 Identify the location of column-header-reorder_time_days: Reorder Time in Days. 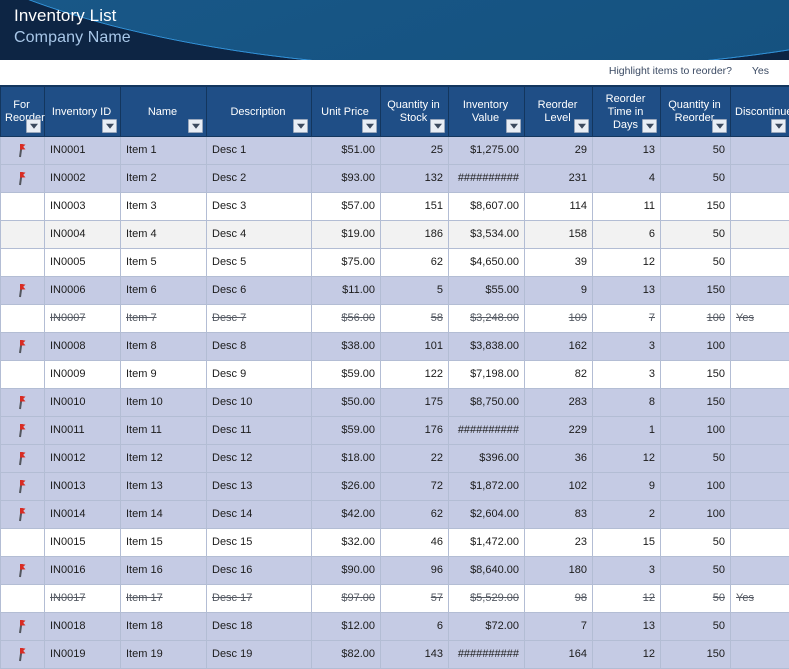
(627, 111).